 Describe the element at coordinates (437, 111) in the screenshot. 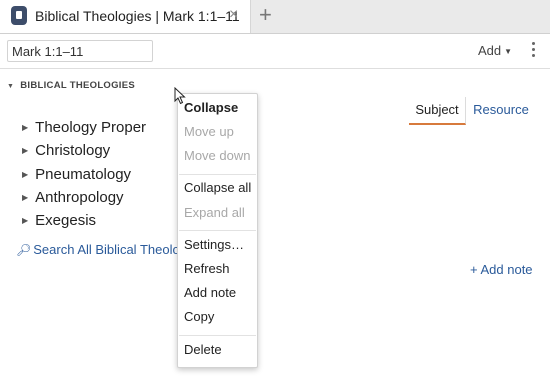

I see `toggle-subject: Subject` at that location.